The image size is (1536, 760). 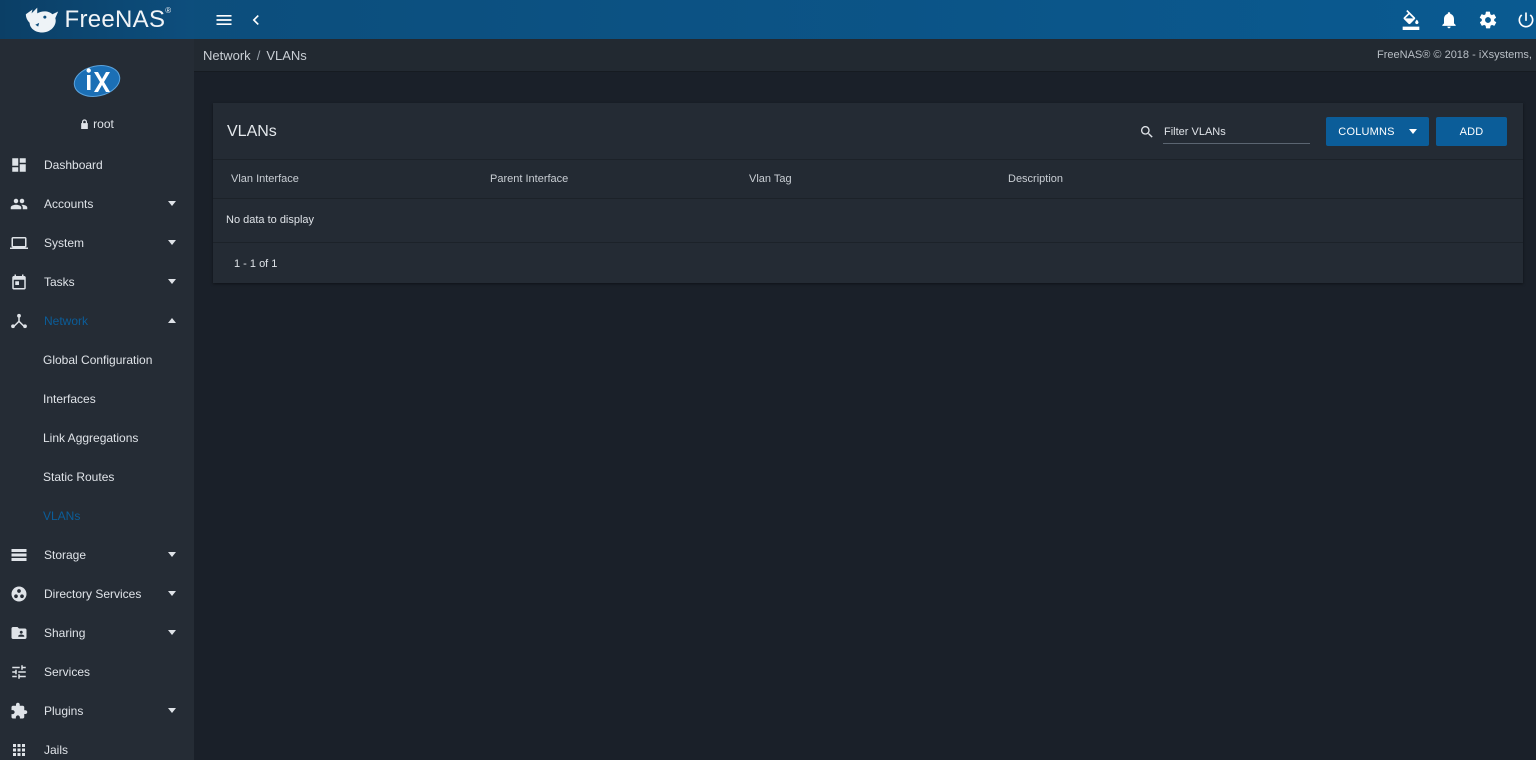 I want to click on settings-button, so click(x=1488, y=20).